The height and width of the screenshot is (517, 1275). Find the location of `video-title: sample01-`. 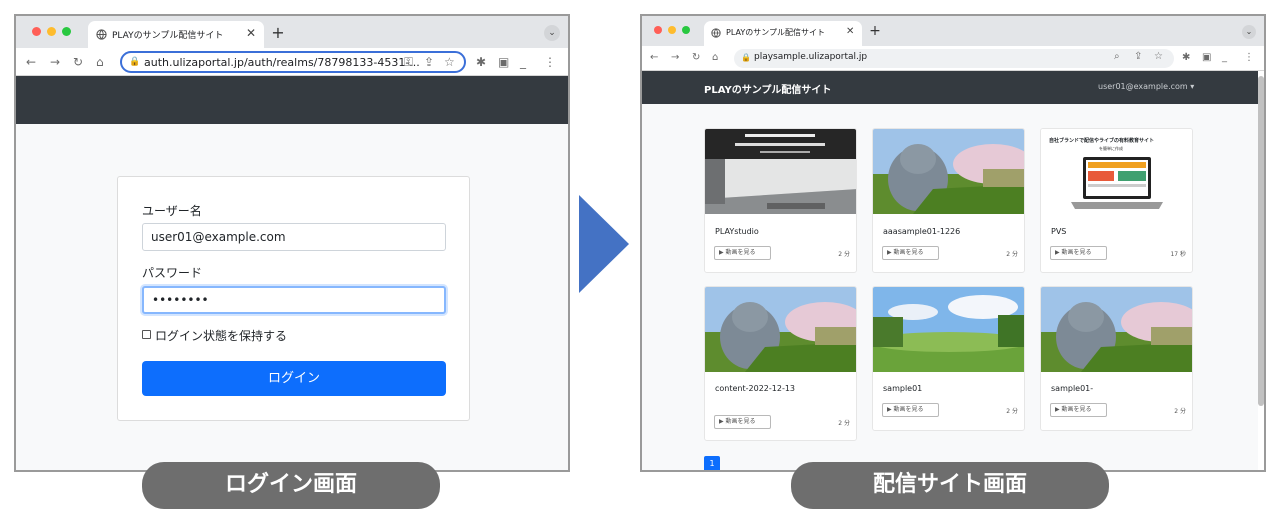

video-title: sample01- is located at coordinates (1072, 388).